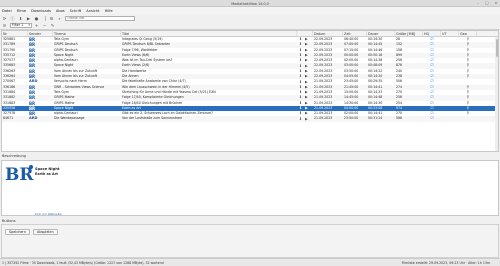 Image resolution: width=500 pixels, height=266 pixels. What do you see at coordinates (496, 94) in the screenshot?
I see `table-scrollbar` at bounding box center [496, 94].